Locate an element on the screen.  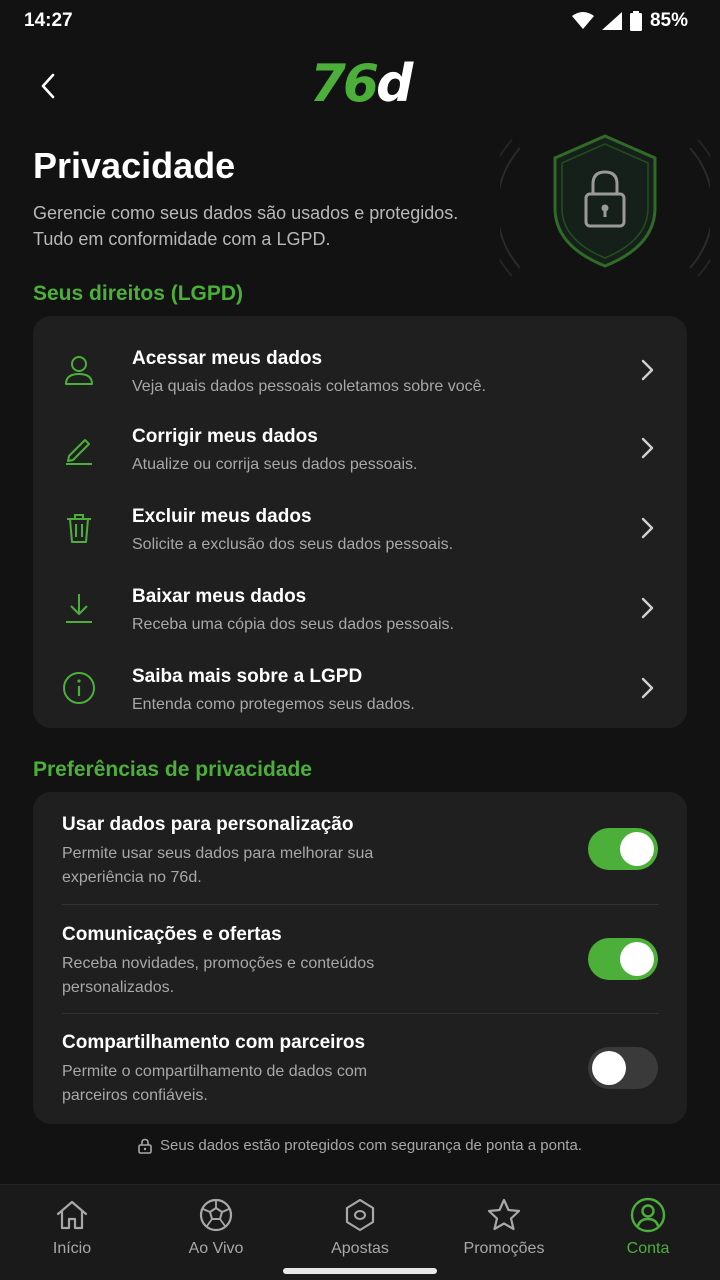
status-icons: 85% is located at coordinates (629, 21).